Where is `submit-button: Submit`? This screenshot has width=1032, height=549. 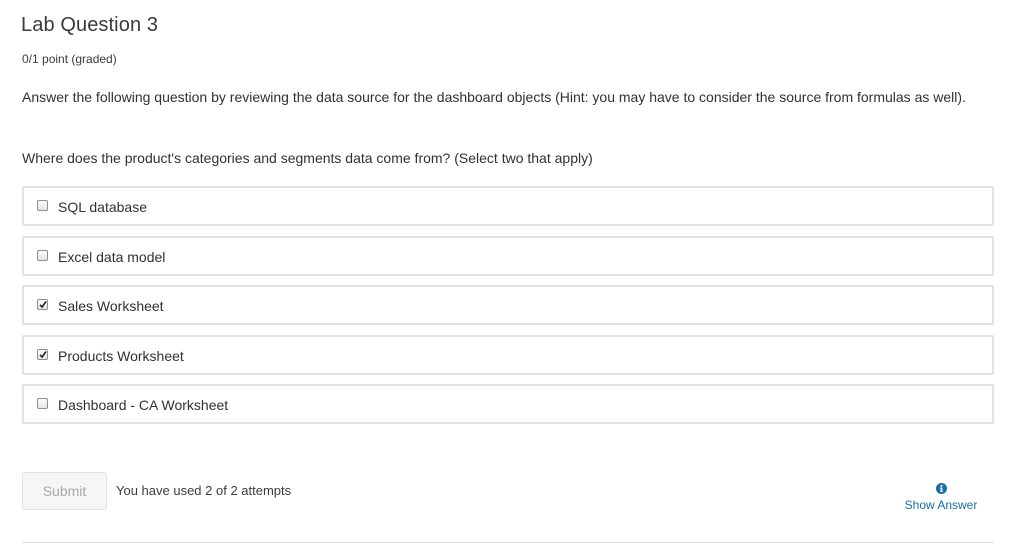
submit-button: Submit is located at coordinates (64, 491).